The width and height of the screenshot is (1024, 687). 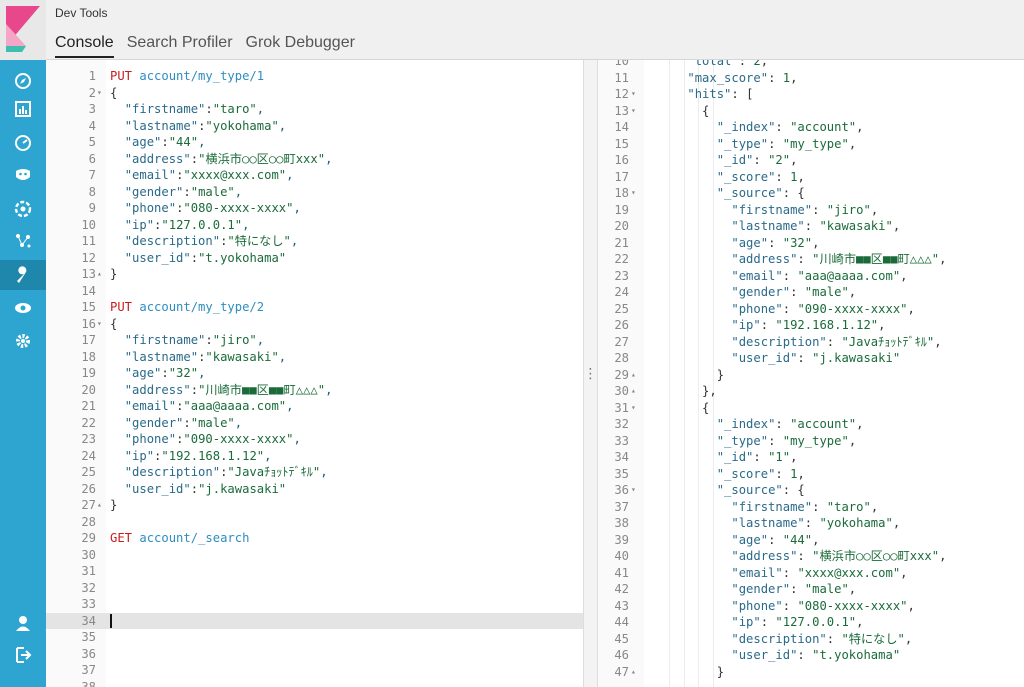 I want to click on request-line: 14, so click(x=314, y=291).